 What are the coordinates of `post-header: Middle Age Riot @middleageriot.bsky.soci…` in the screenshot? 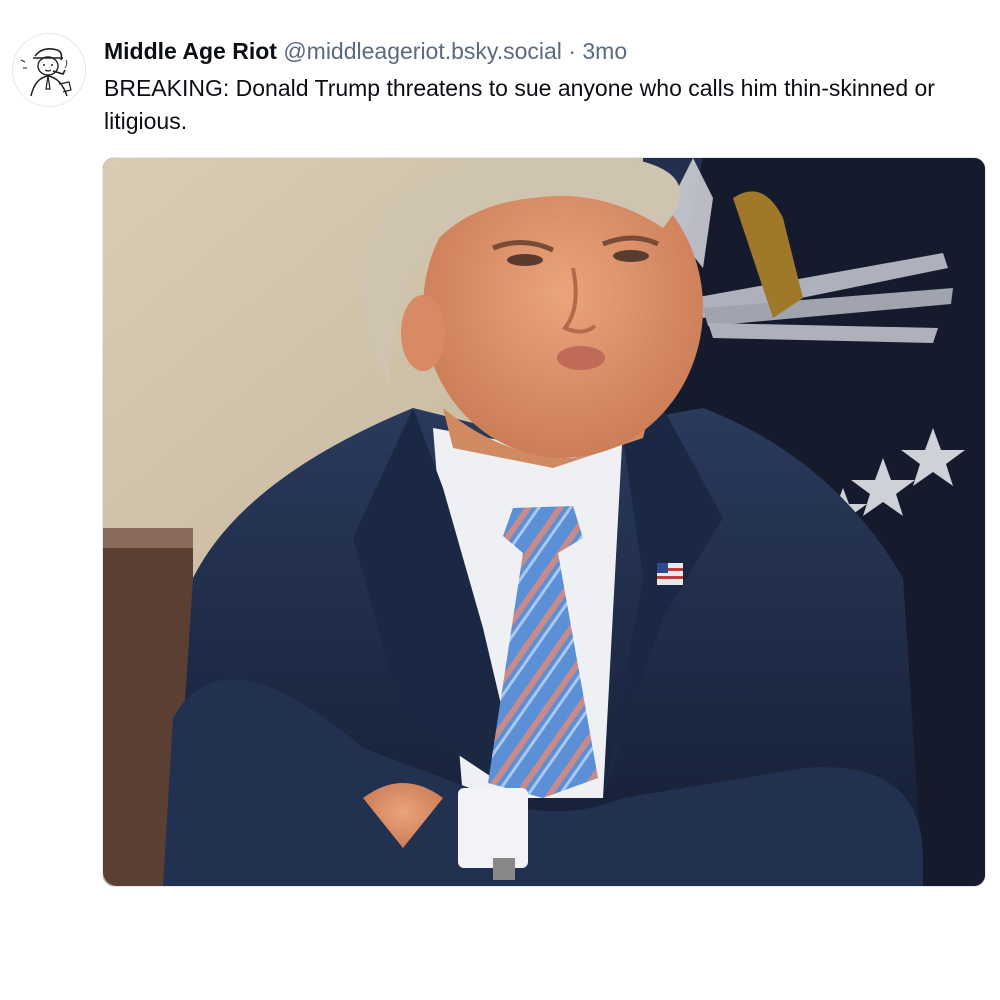 It's located at (365, 51).